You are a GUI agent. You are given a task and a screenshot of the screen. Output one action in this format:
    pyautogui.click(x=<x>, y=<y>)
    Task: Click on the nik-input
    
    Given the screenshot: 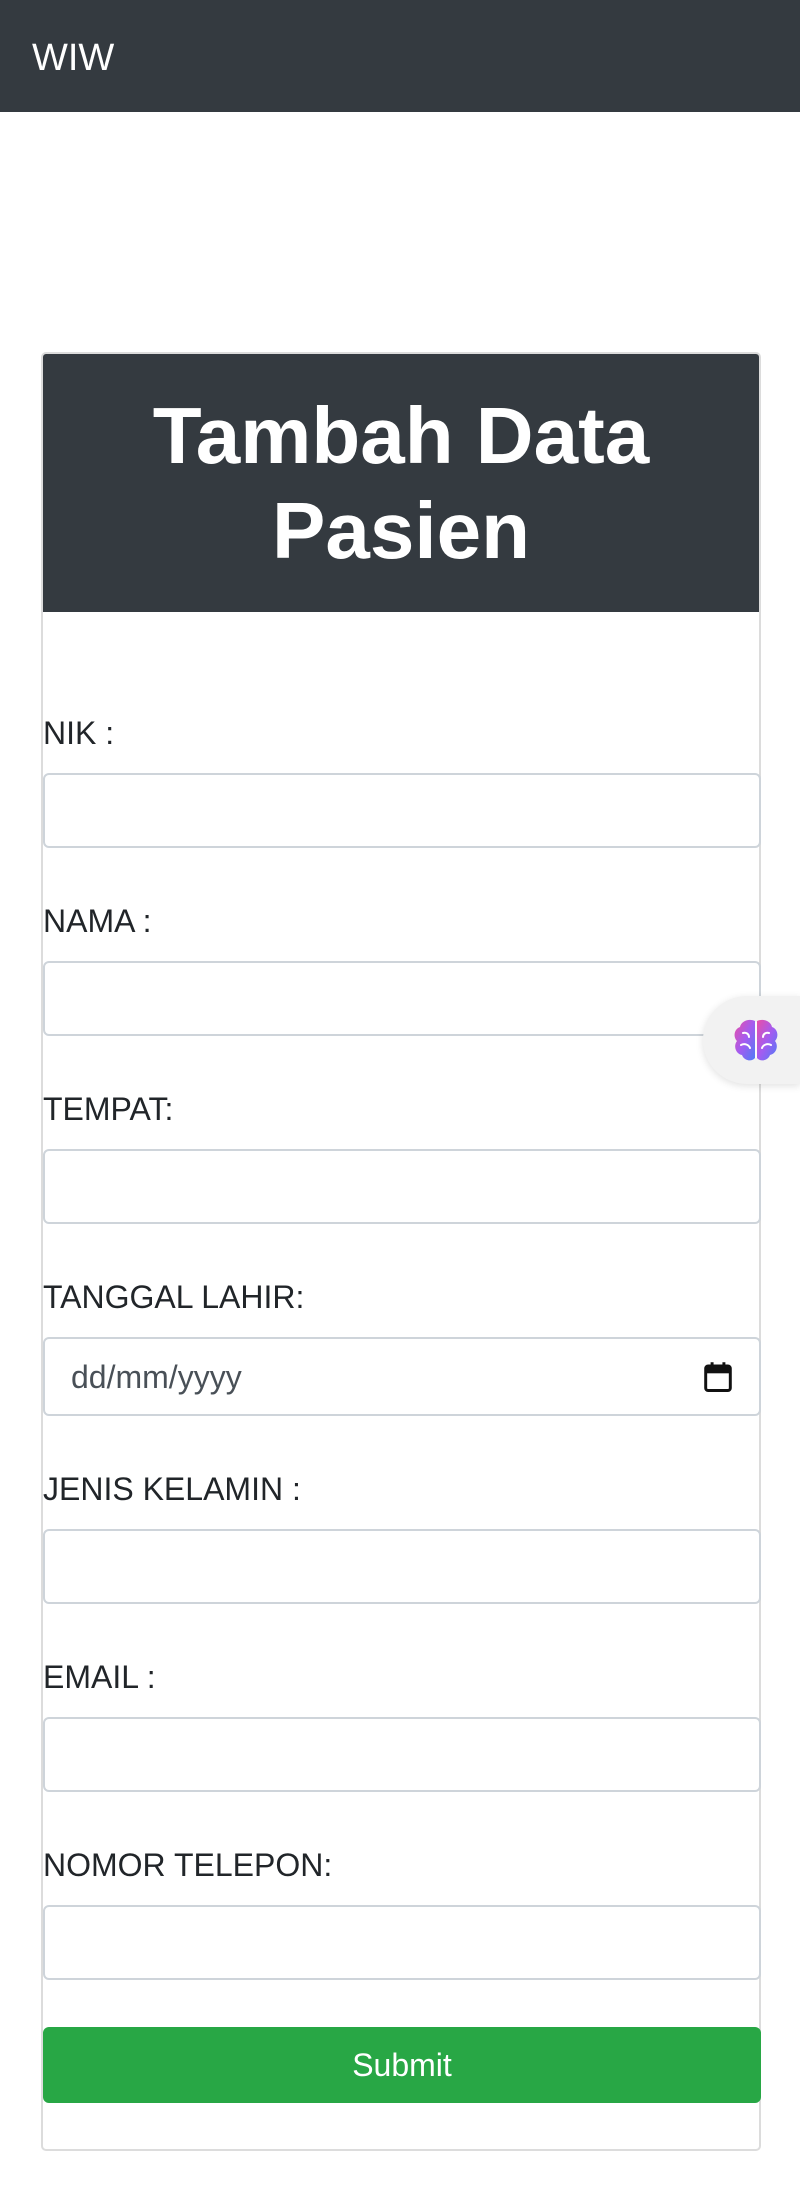 What is the action you would take?
    pyautogui.click(x=402, y=810)
    